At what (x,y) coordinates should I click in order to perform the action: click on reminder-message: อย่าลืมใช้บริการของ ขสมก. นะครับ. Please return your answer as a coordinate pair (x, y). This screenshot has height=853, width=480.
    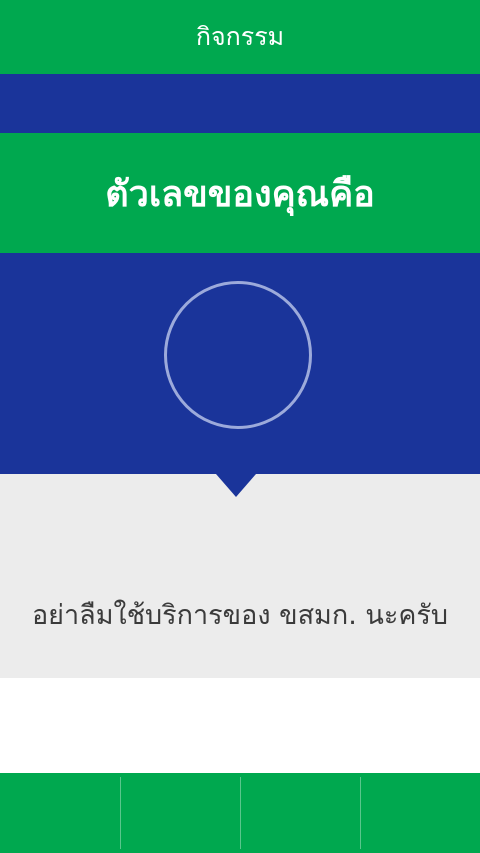
    Looking at the image, I should click on (240, 615).